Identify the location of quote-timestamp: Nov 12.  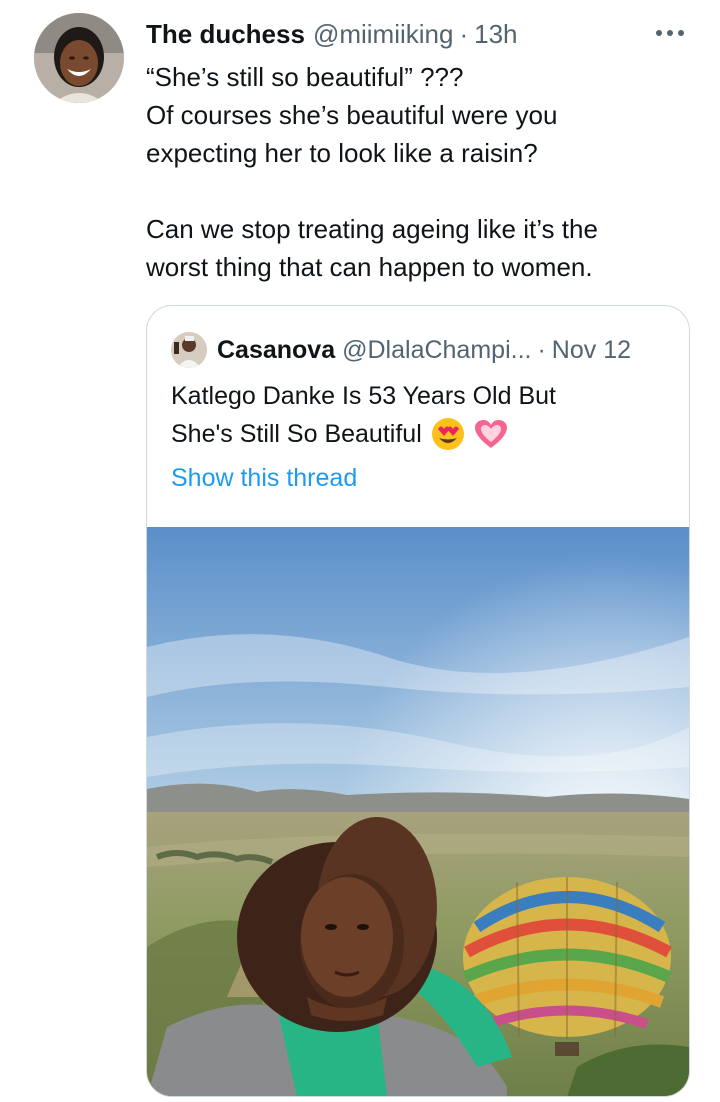
(591, 350).